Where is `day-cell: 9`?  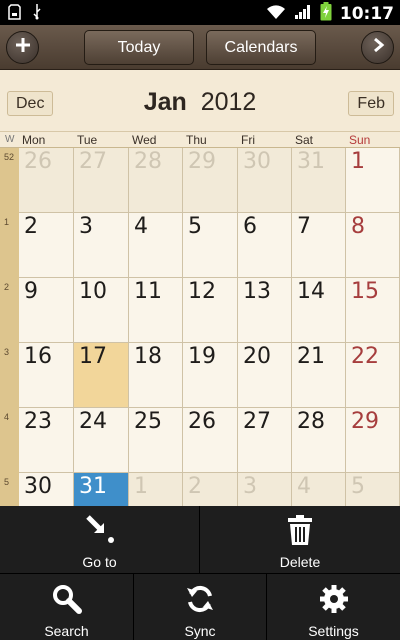 day-cell: 9 is located at coordinates (46, 310).